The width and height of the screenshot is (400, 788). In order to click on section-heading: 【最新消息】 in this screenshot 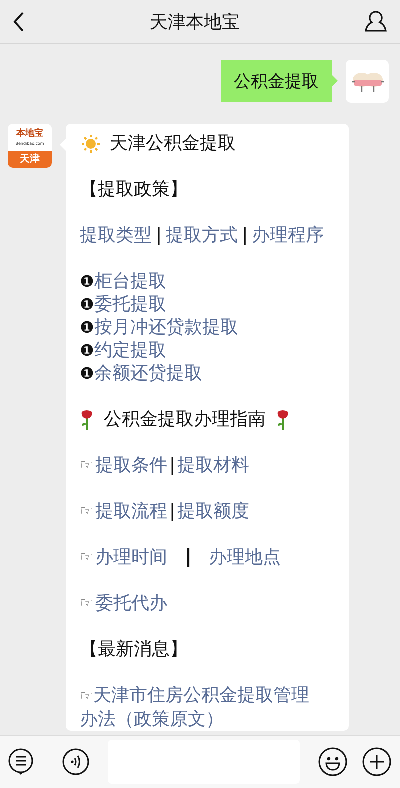, I will do `click(134, 649)`.